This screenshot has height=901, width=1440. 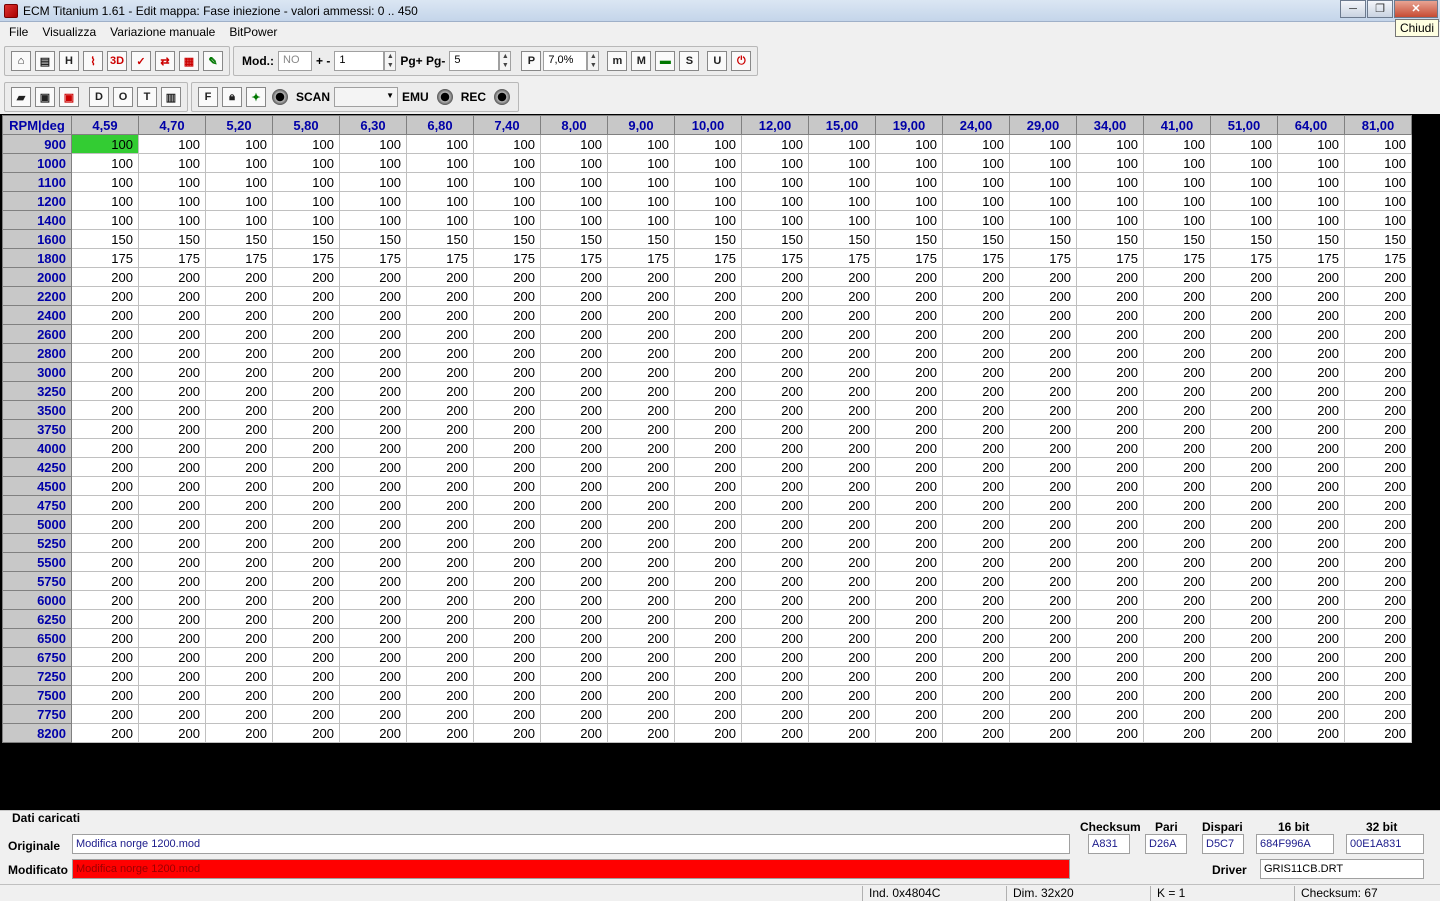 What do you see at coordinates (165, 61) in the screenshot?
I see `compare-icon: ⇄` at bounding box center [165, 61].